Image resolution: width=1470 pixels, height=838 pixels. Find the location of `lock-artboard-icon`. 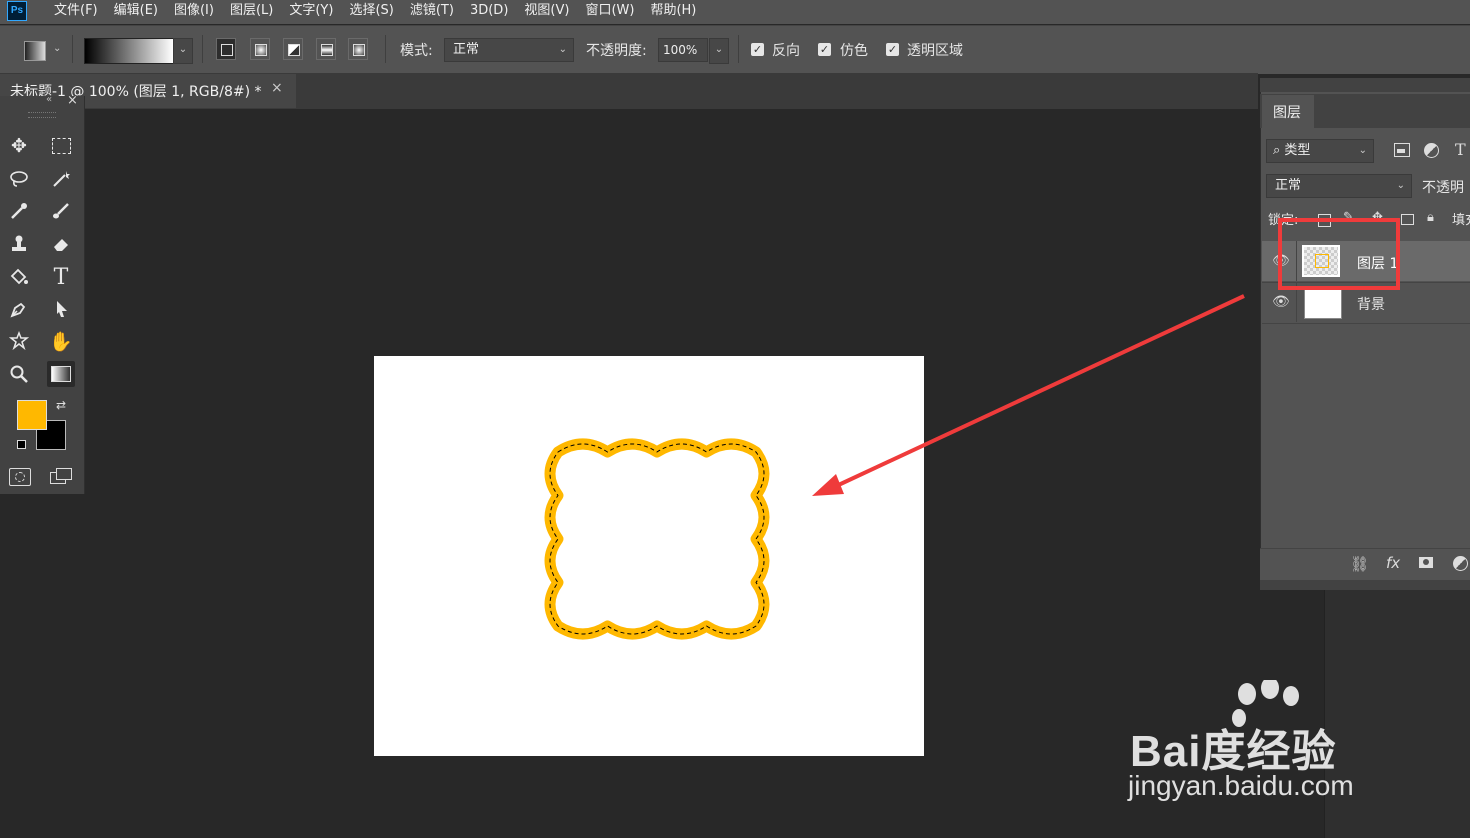

lock-artboard-icon is located at coordinates (1407, 219).